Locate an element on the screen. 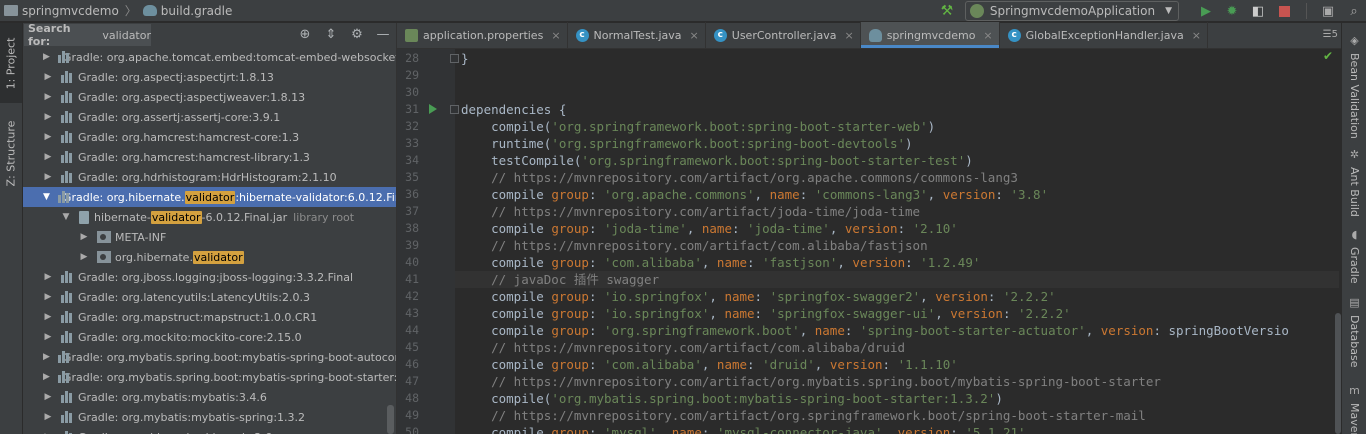  tree-row: ▶ Gradle: org.mockito:mockito-core:2.15.0 is located at coordinates (209, 337).